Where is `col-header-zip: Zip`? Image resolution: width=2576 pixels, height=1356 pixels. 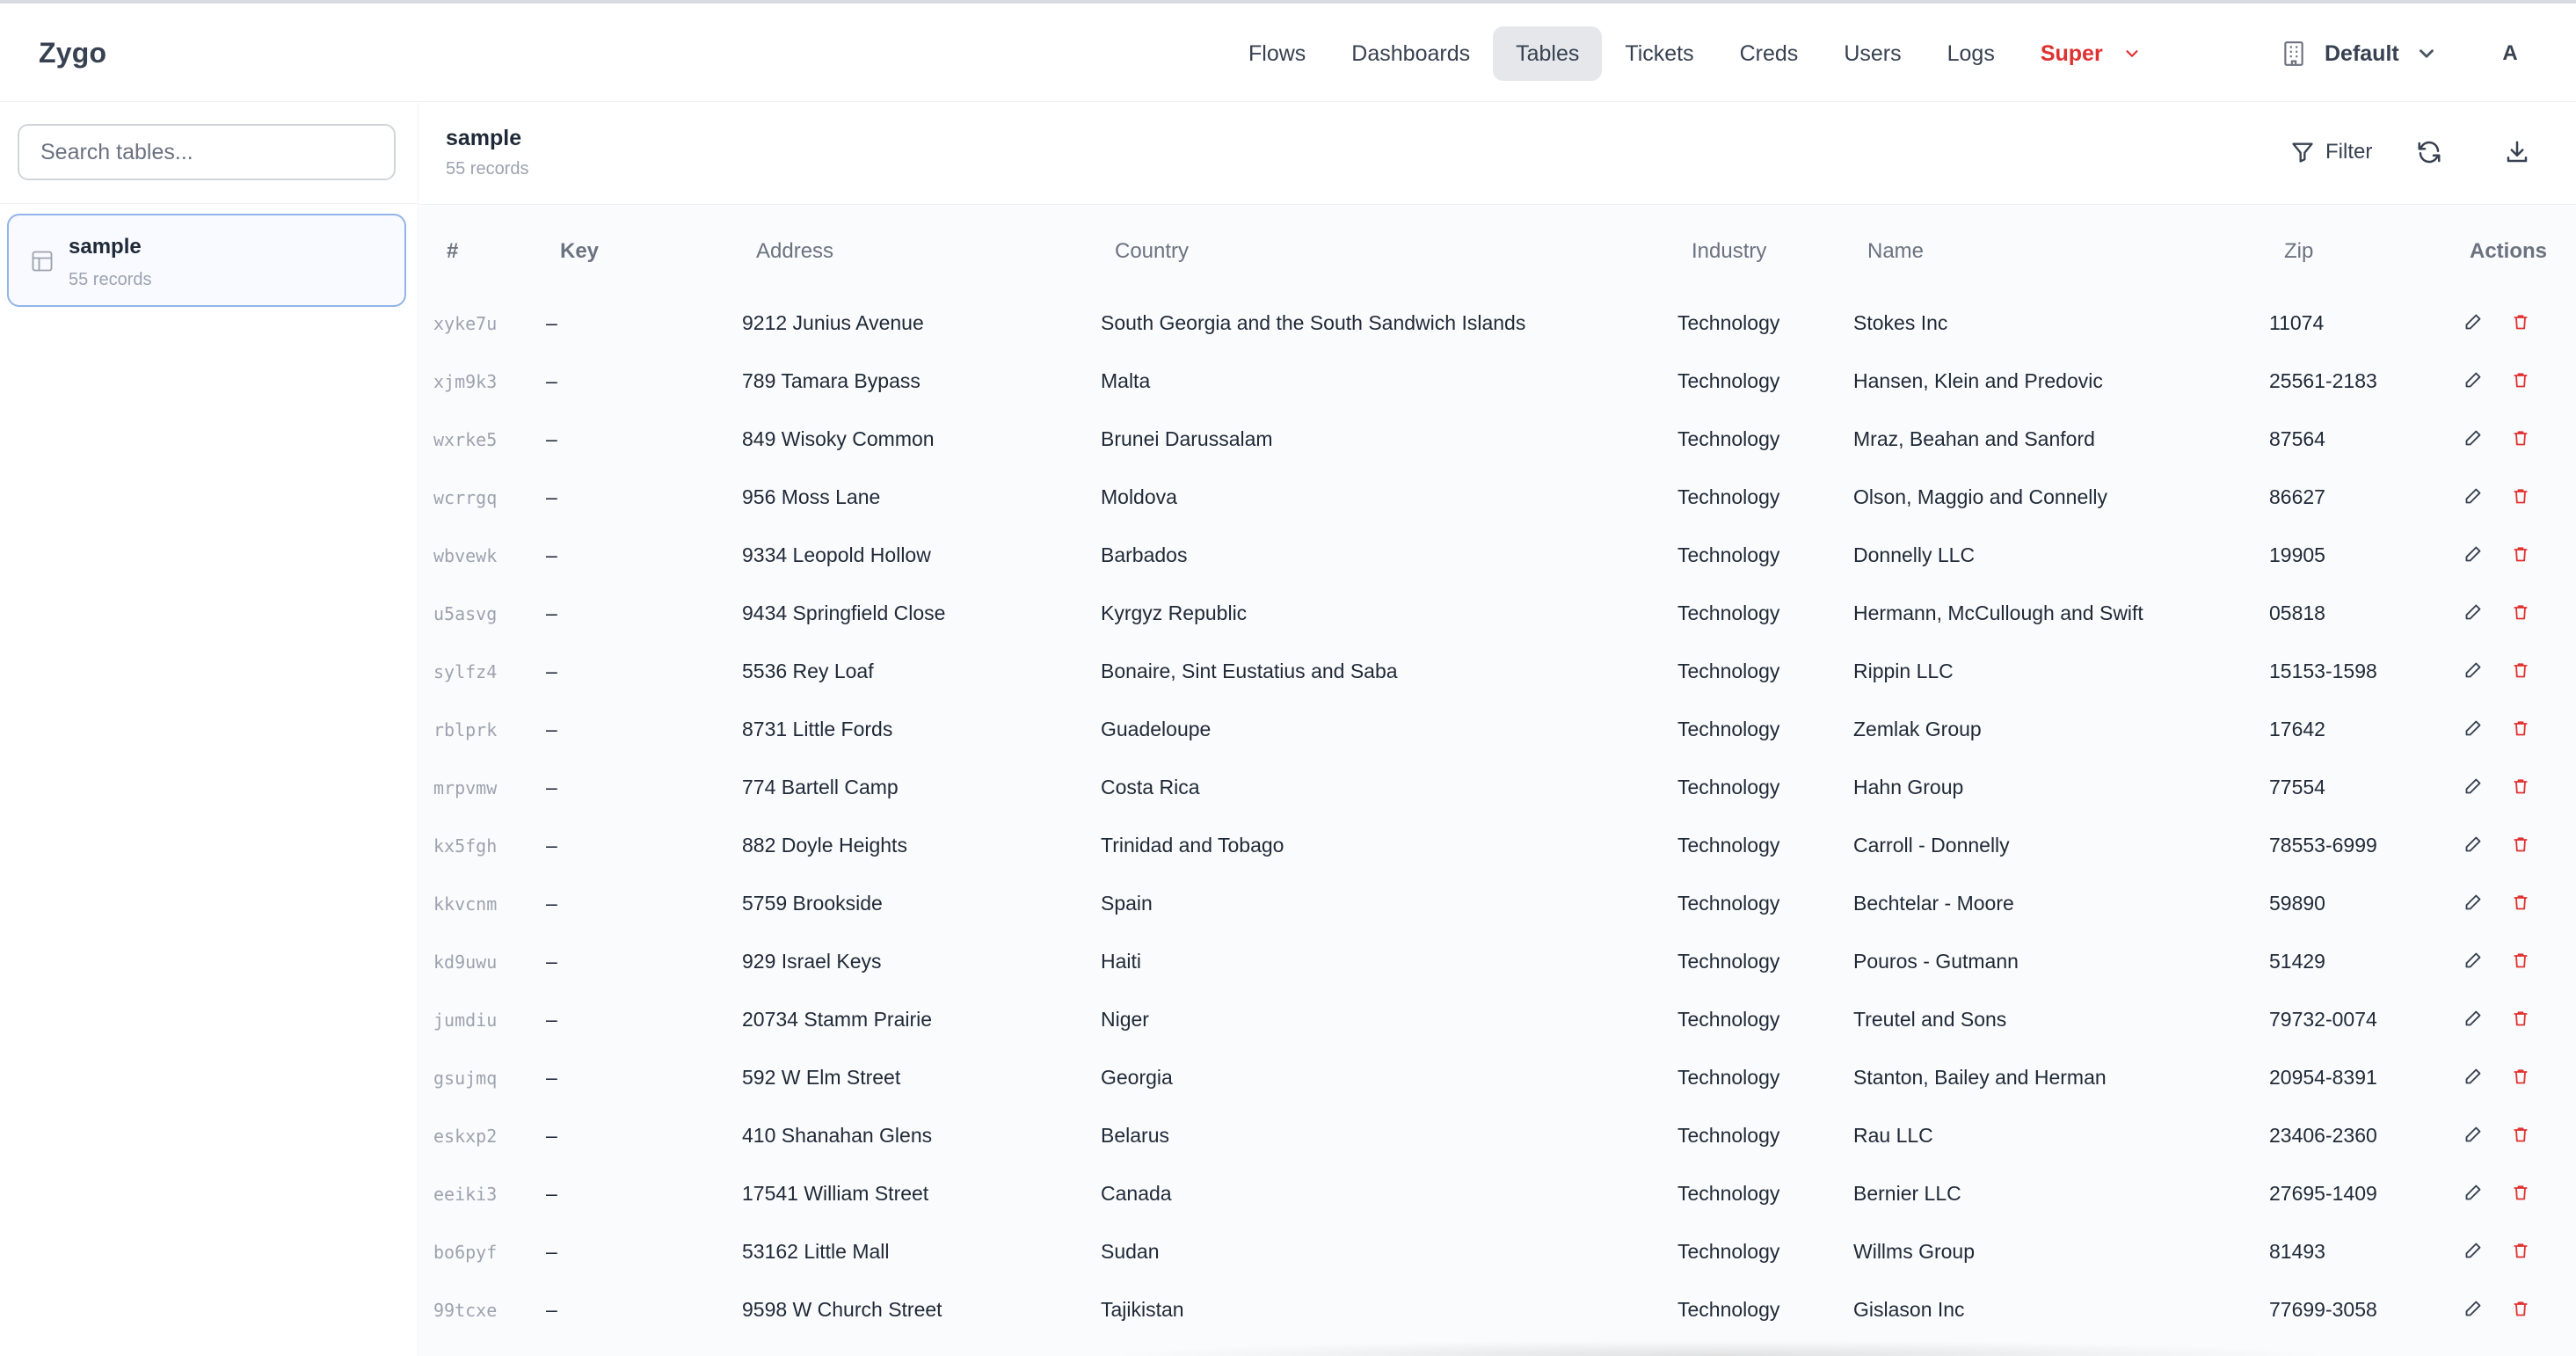
col-header-zip: Zip is located at coordinates (2298, 251).